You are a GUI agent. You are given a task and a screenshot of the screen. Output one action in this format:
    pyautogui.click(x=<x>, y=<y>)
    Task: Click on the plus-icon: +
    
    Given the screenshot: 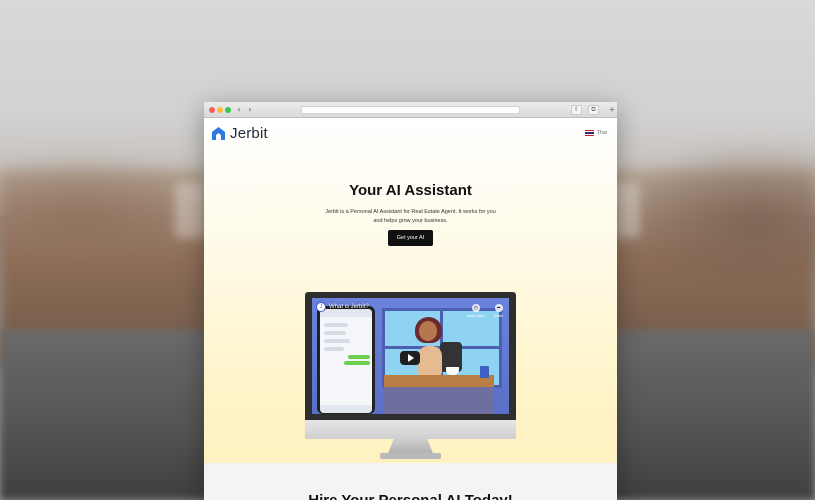 What is the action you would take?
    pyautogui.click(x=612, y=110)
    